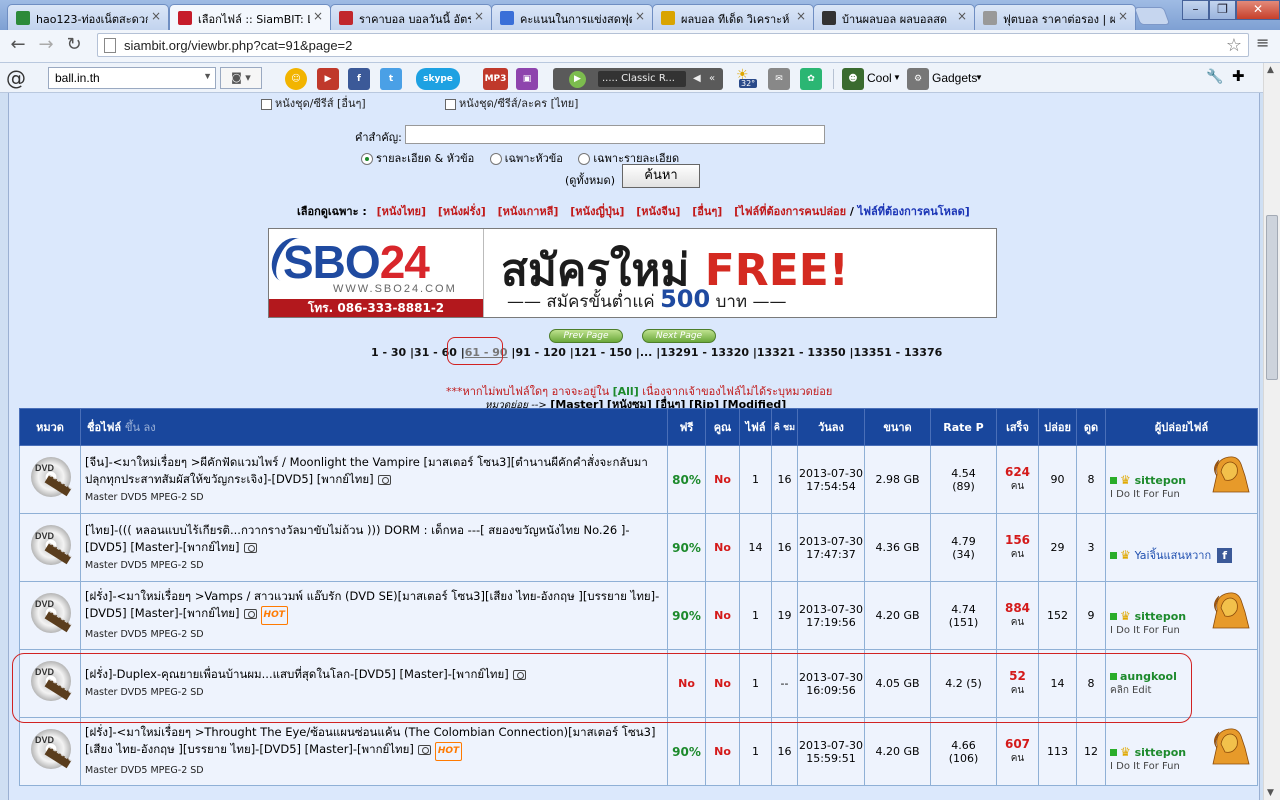  I want to click on address-bar: siambit.org/viewbr.php?cat=91&page=2 ☆, so click(673, 45).